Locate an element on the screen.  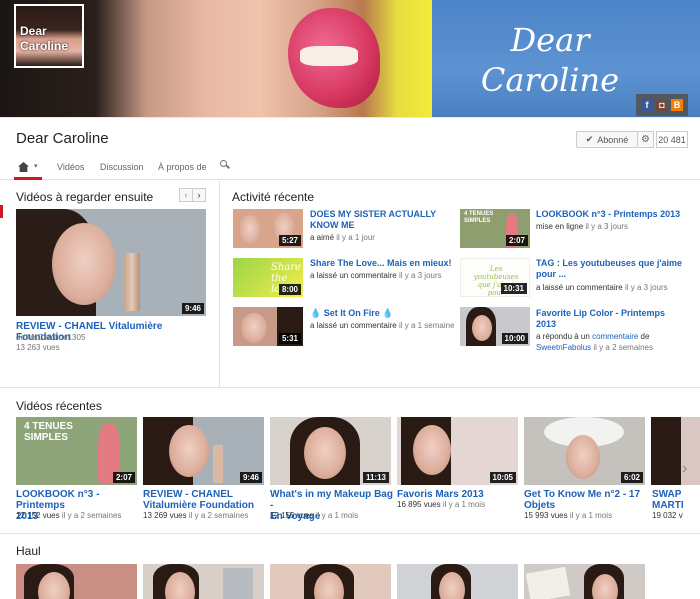
view-count: 13 269 vues is located at coordinates (165, 515).